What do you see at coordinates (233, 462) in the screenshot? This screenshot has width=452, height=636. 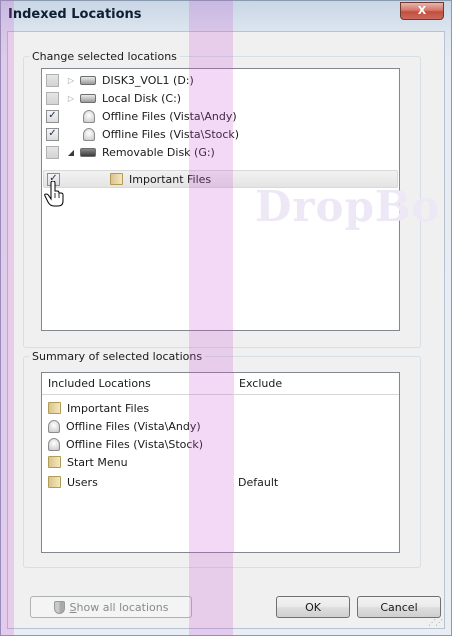 I see `column-divider` at bounding box center [233, 462].